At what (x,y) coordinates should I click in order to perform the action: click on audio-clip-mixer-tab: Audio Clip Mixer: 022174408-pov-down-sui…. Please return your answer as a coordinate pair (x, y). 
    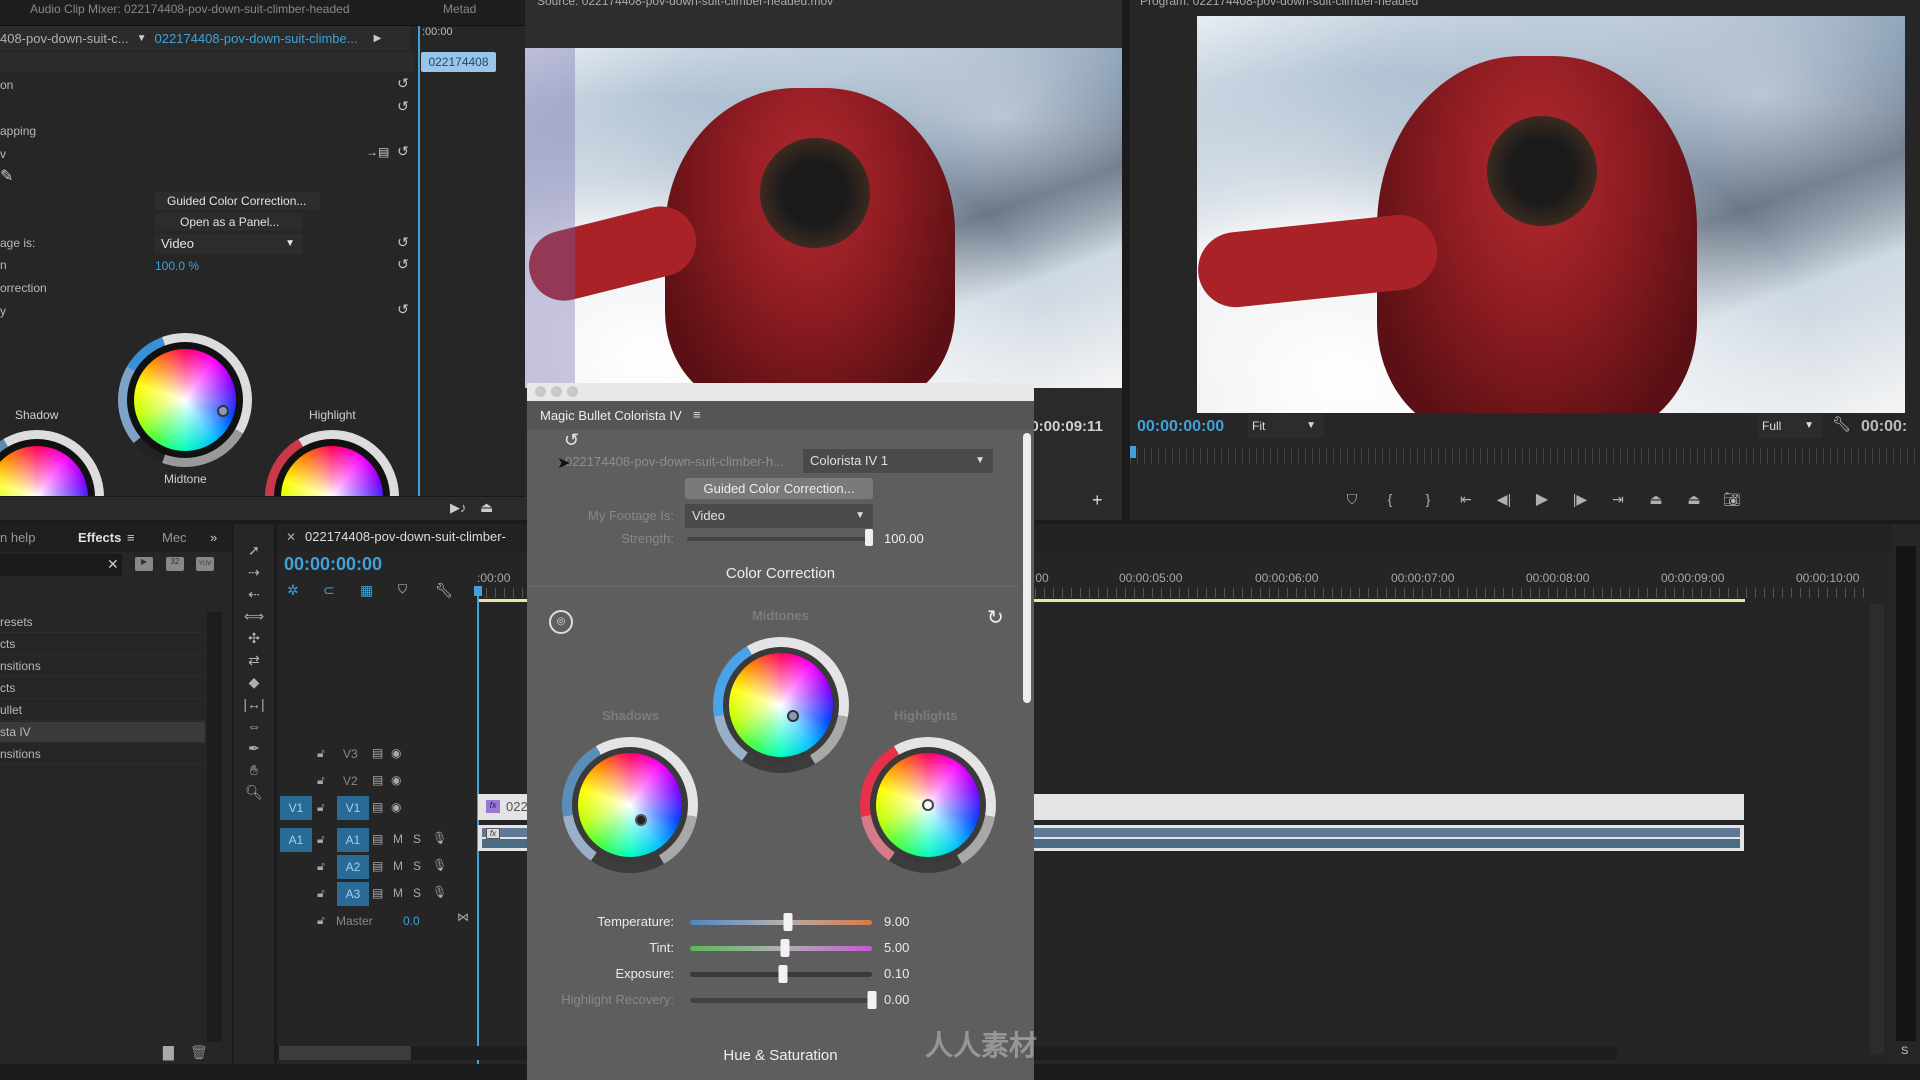
    Looking at the image, I should click on (190, 9).